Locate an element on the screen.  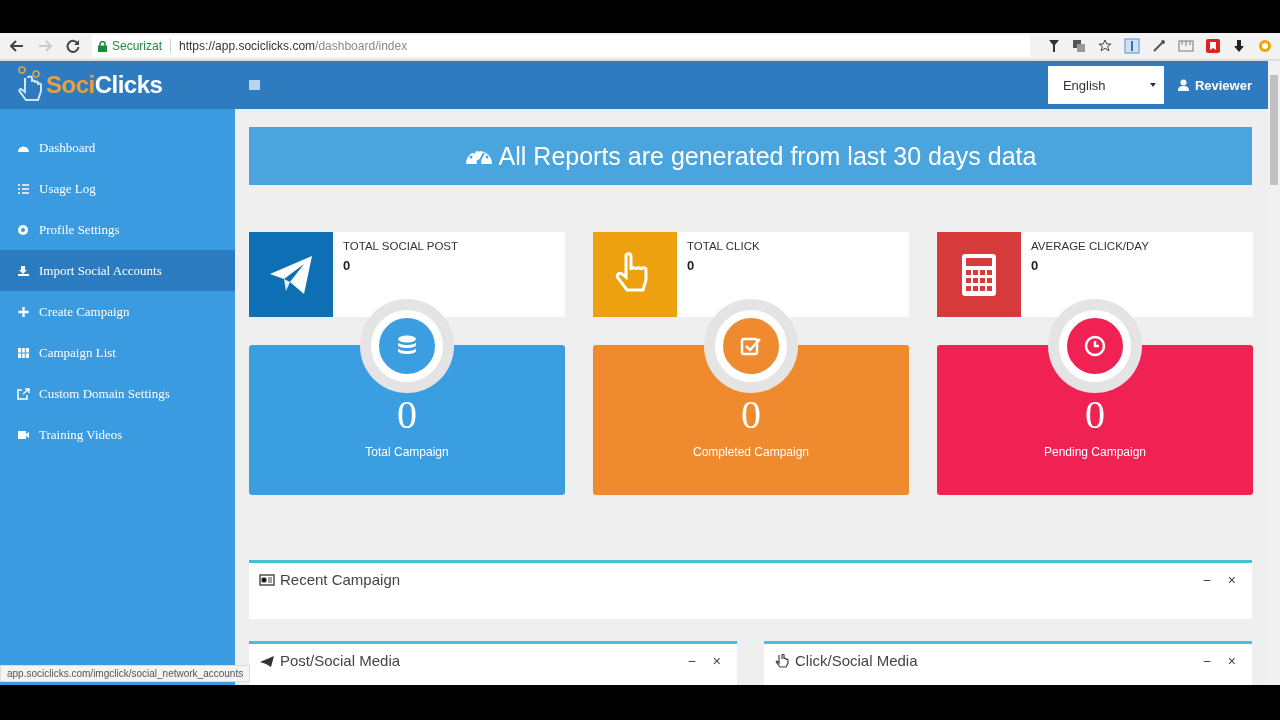
tile-label: Pending Campaign is located at coordinates (1095, 452).